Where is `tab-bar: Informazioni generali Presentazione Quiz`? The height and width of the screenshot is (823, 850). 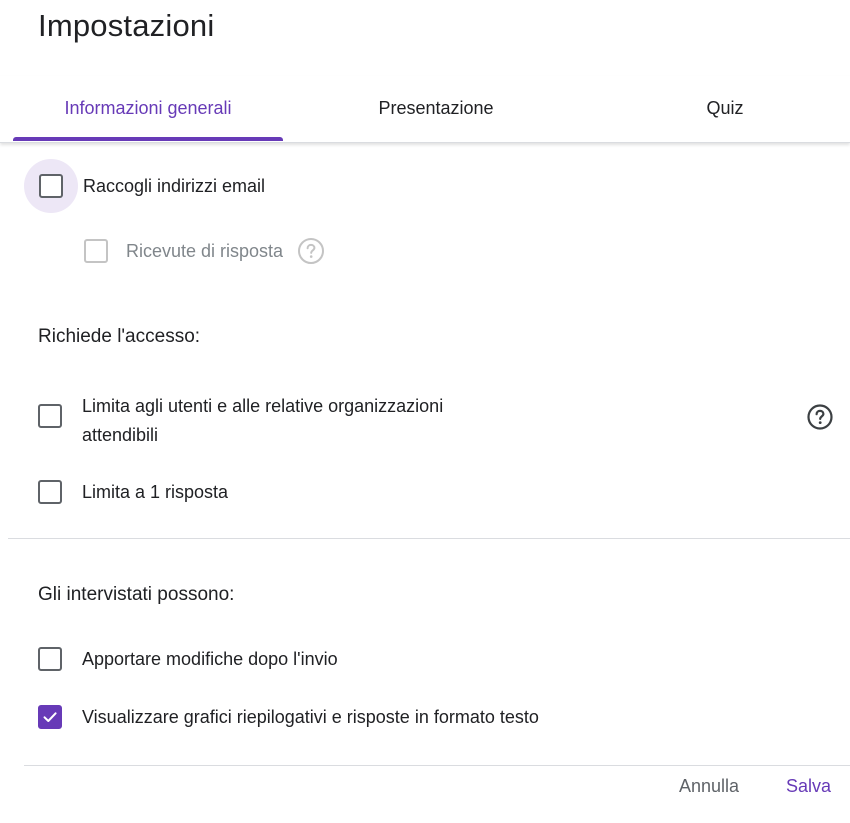 tab-bar: Informazioni generali Presentazione Quiz is located at coordinates (425, 109).